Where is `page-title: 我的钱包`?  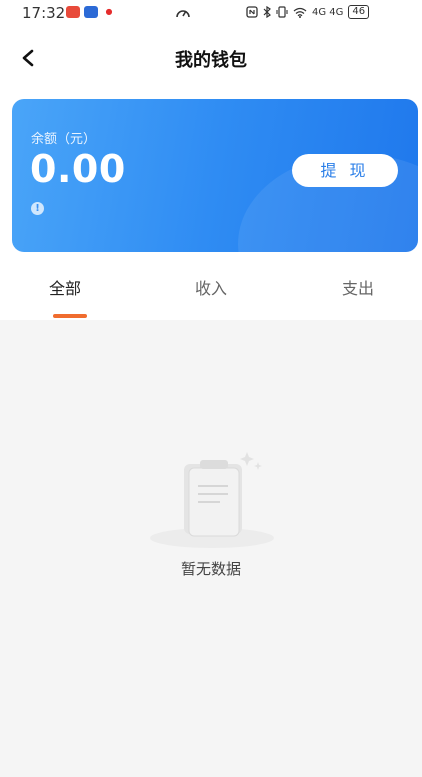
page-title: 我的钱包 is located at coordinates (211, 60).